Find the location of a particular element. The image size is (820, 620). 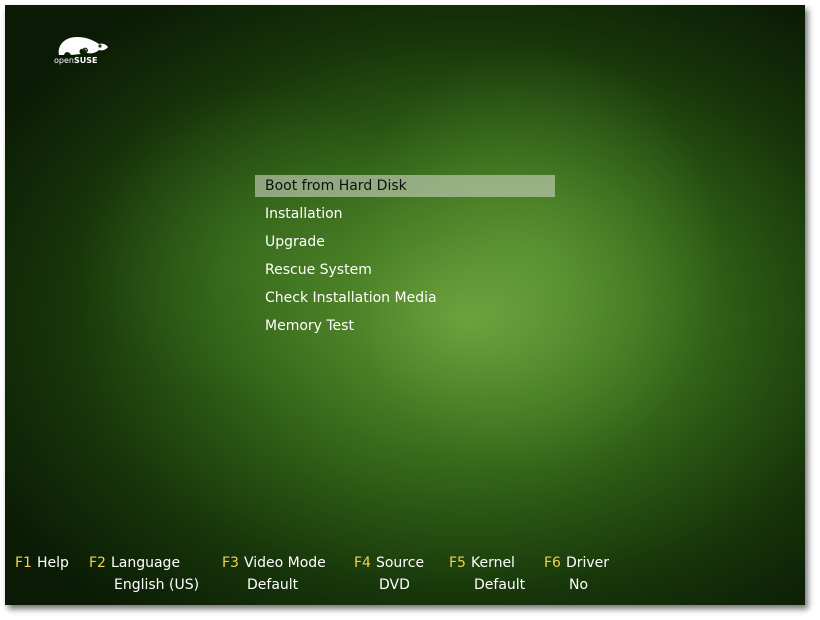

menu-item-installation: Installation is located at coordinates (405, 214).